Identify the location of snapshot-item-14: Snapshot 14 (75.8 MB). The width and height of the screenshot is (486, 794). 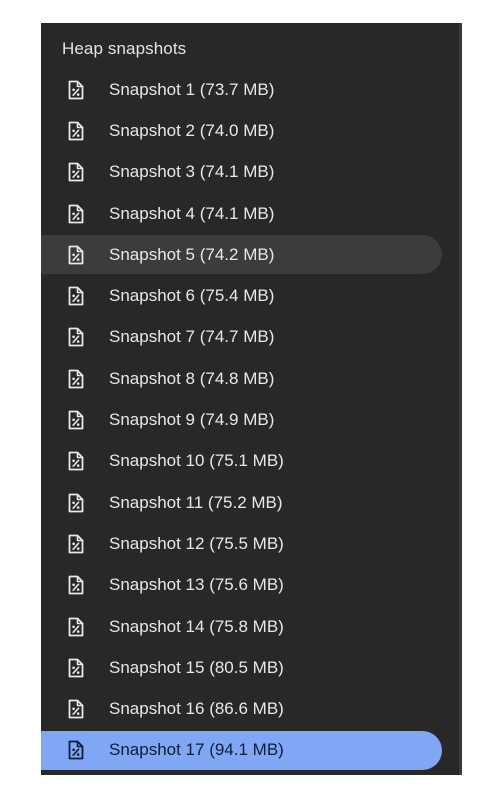
(250, 626).